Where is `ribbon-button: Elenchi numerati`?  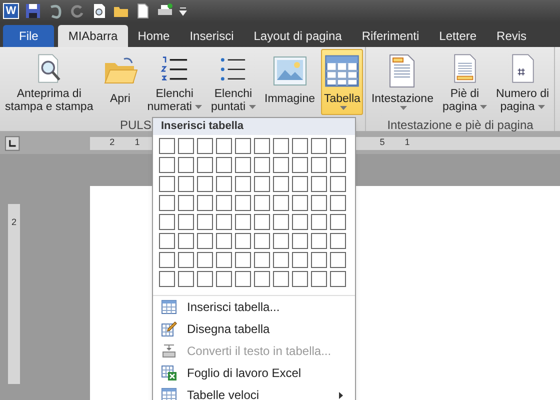
ribbon-button: Elenchi numerati is located at coordinates (174, 82).